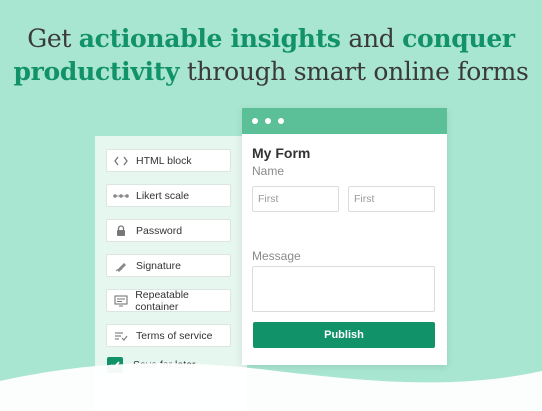  I want to click on field-item-label: Likert scale, so click(163, 195).